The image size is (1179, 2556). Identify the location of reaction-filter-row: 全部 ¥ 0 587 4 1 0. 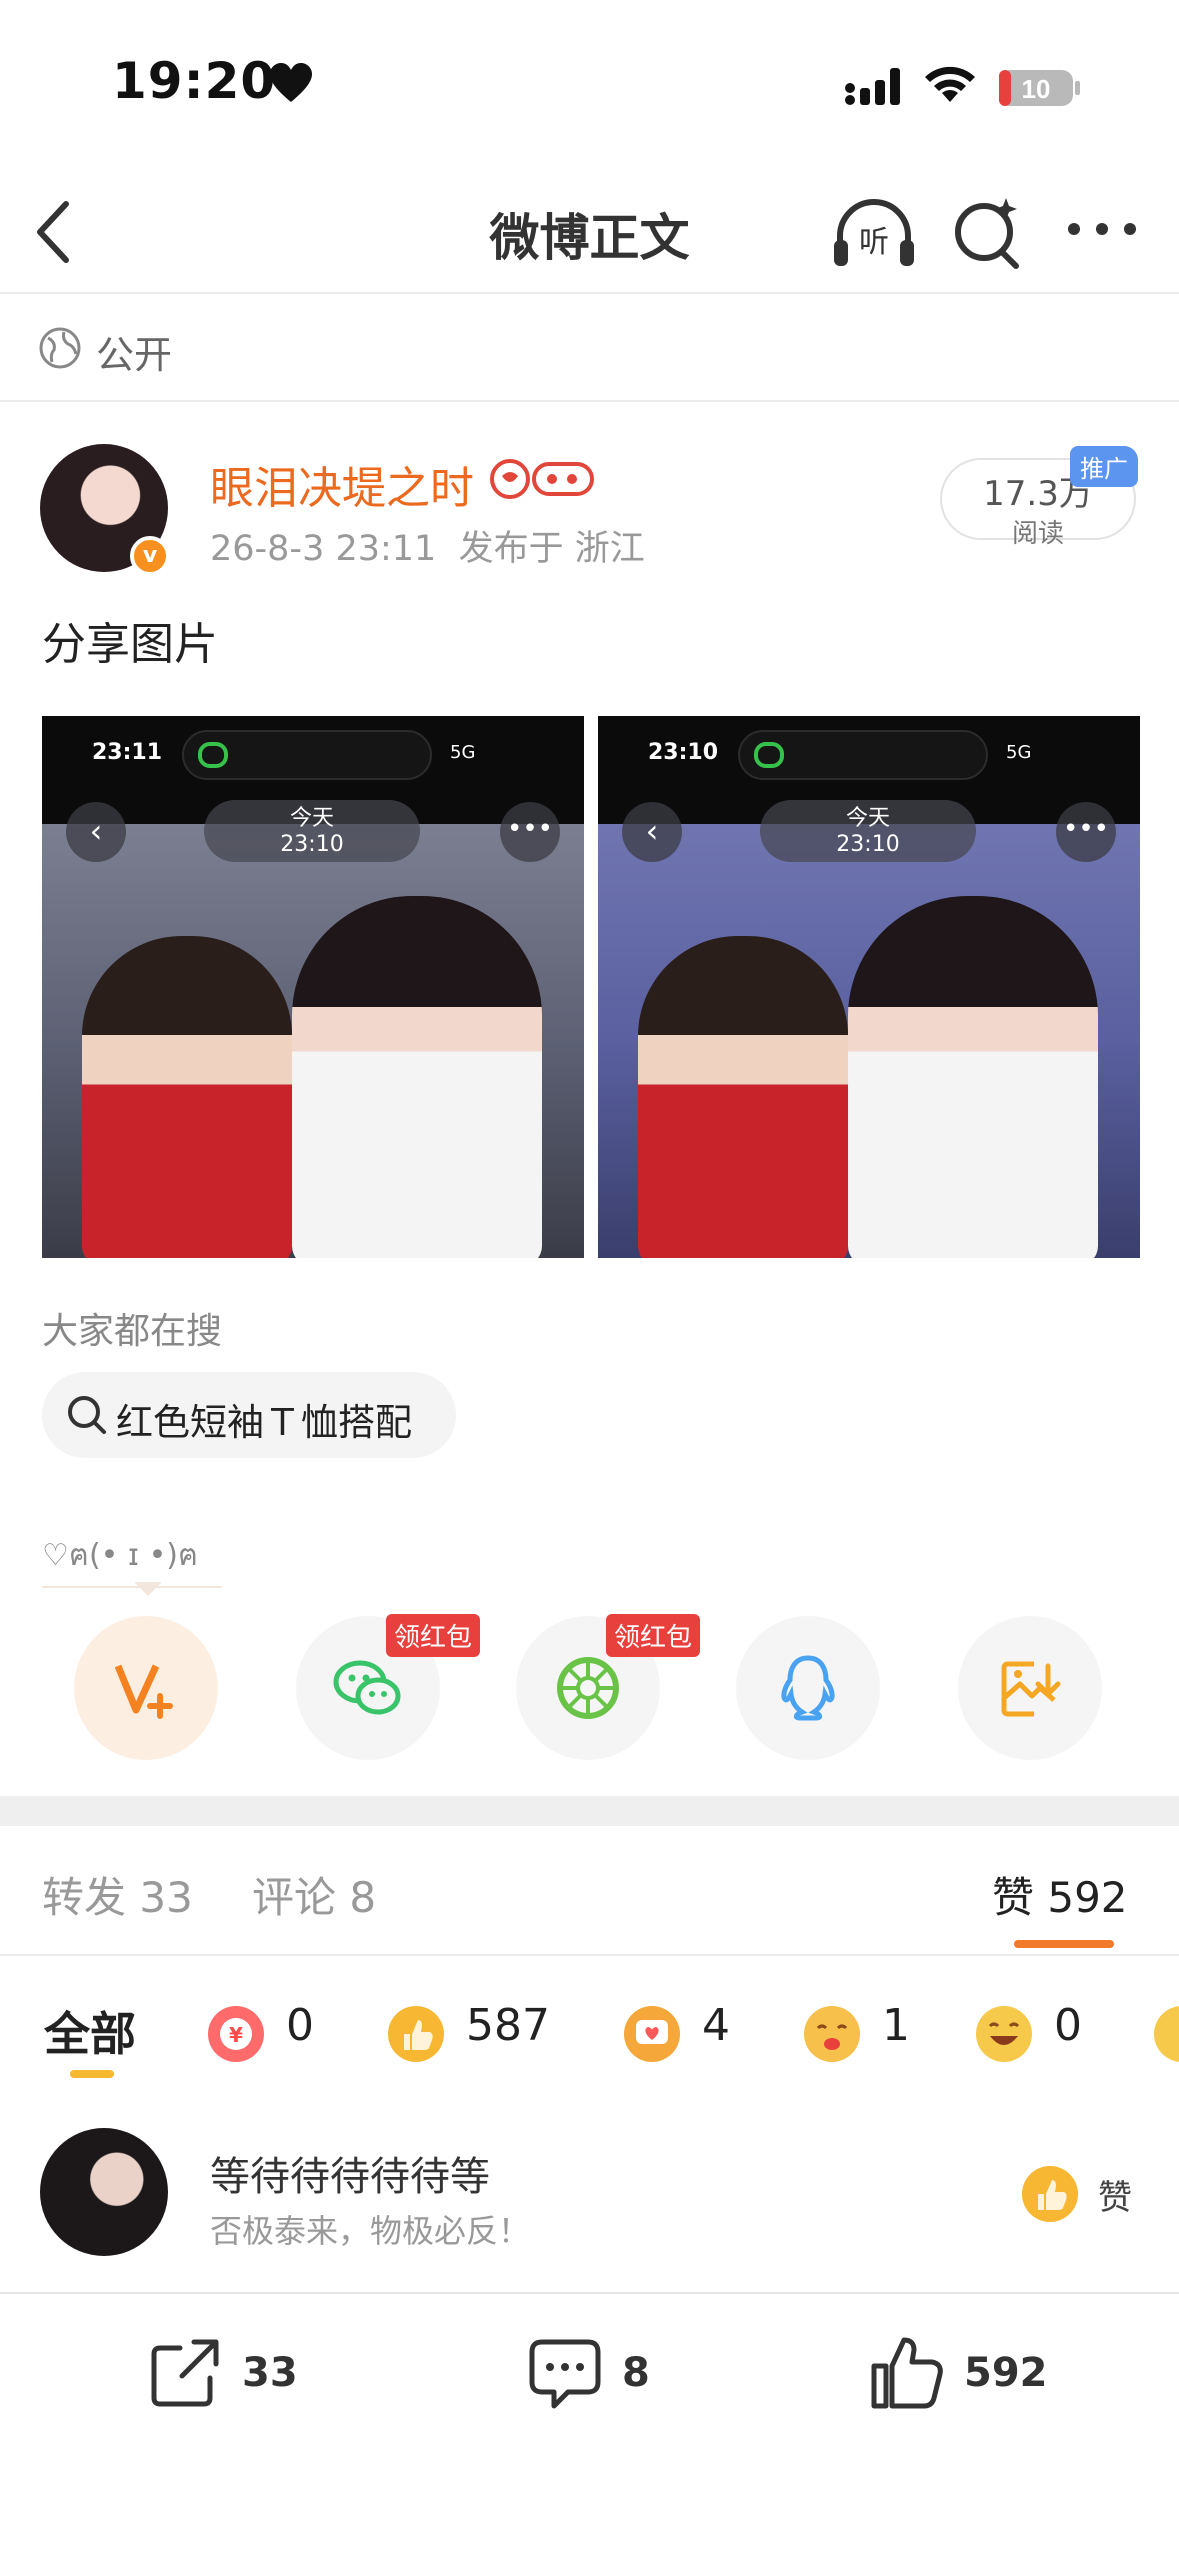
(589, 2028).